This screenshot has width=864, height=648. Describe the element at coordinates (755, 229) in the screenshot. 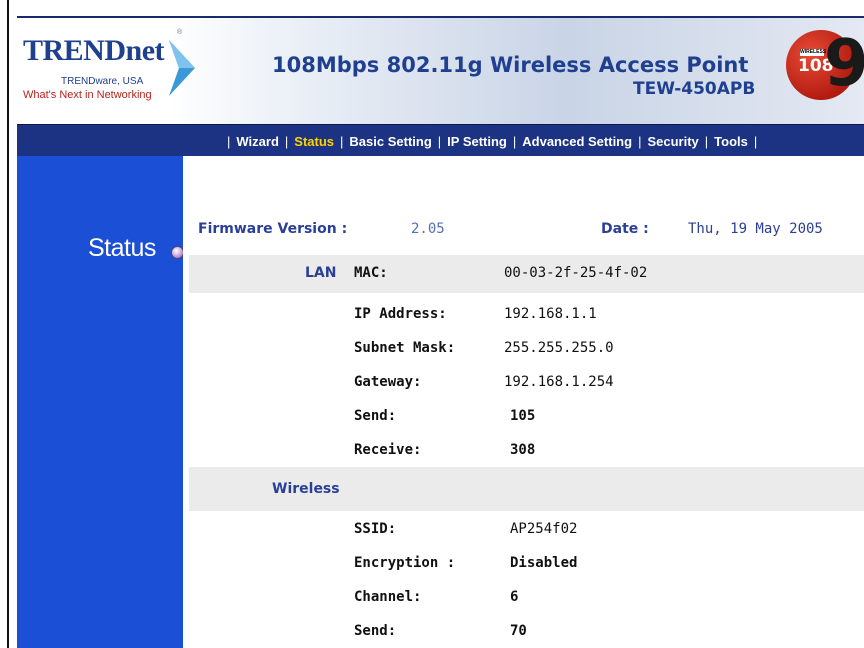

I see `date-value: Thu, 19 May 2005` at that location.